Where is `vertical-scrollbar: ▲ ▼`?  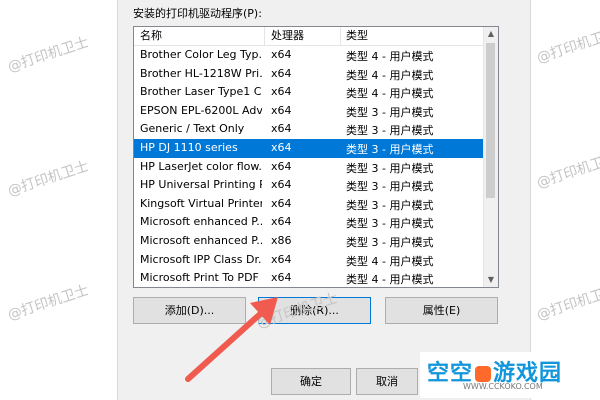 vertical-scrollbar: ▲ ▼ is located at coordinates (490, 157).